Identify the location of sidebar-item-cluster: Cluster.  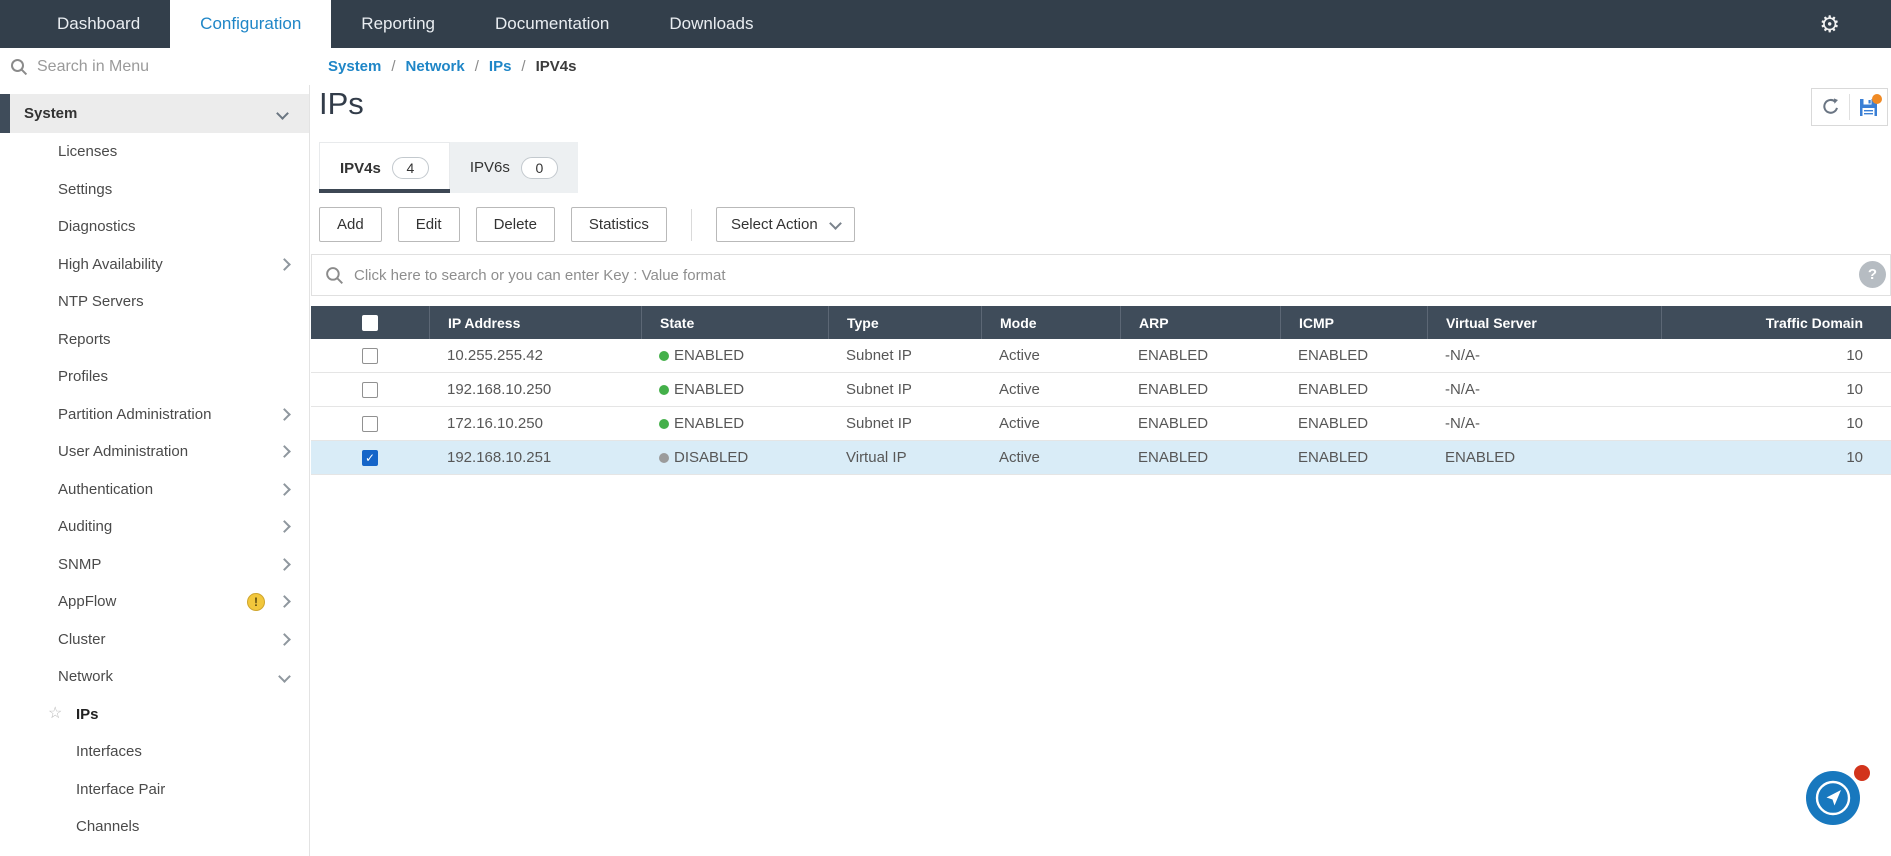
(154, 640).